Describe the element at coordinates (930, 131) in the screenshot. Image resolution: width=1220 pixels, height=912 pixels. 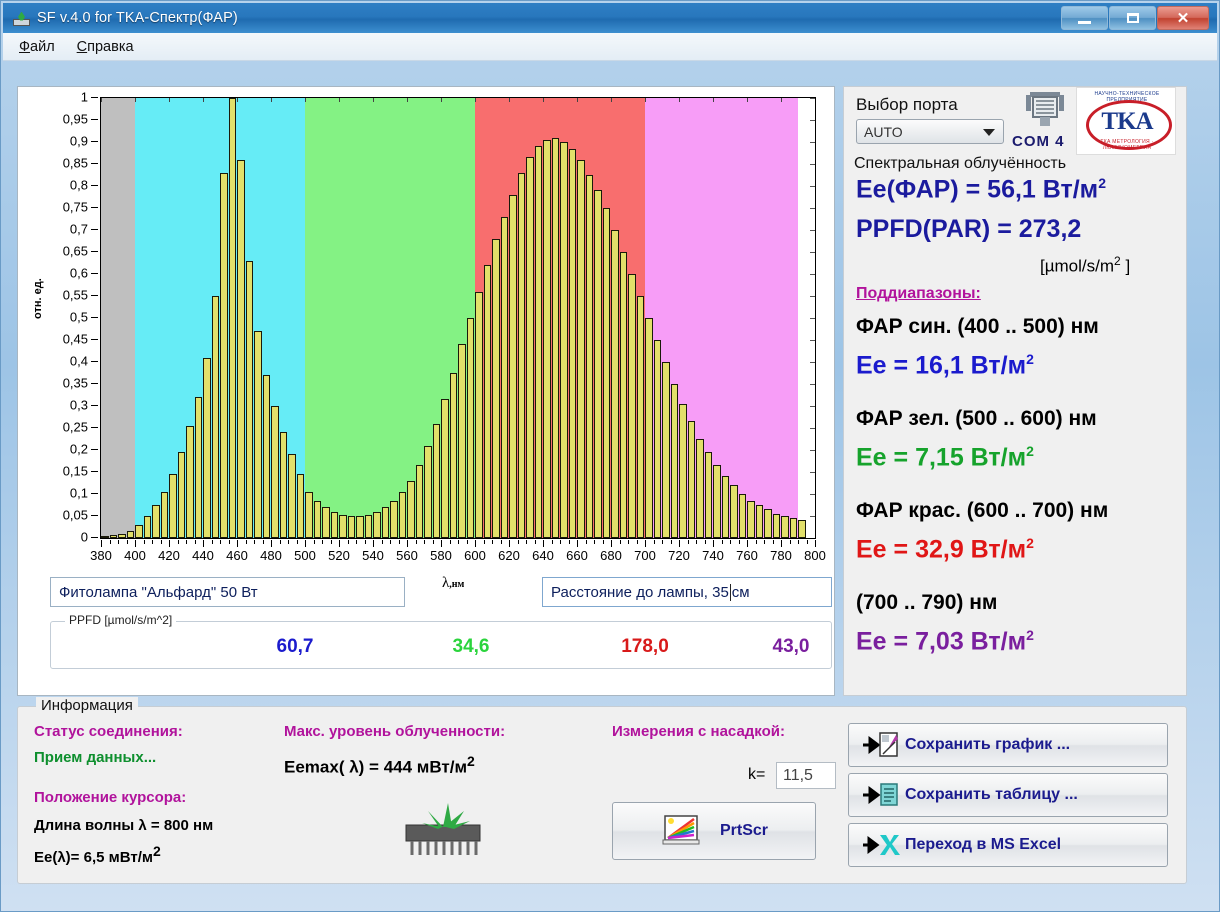
I see `port-select: AUTO` at that location.